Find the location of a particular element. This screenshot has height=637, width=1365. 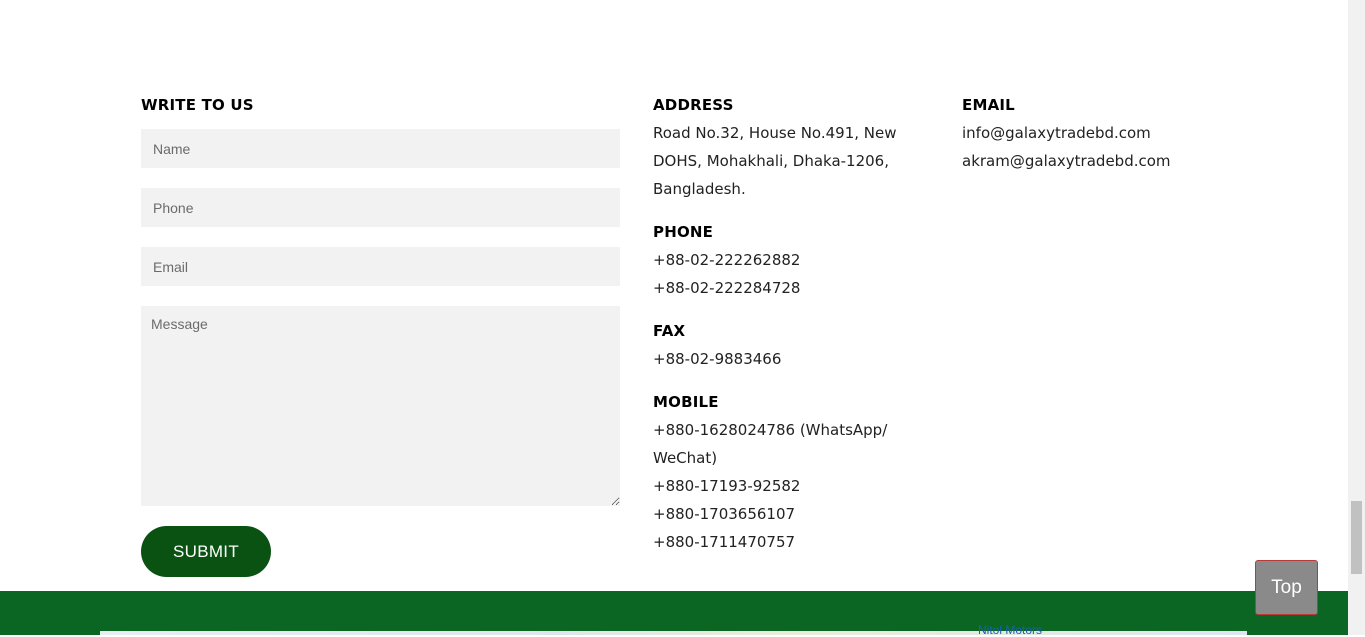

footer-band is located at coordinates (674, 613).